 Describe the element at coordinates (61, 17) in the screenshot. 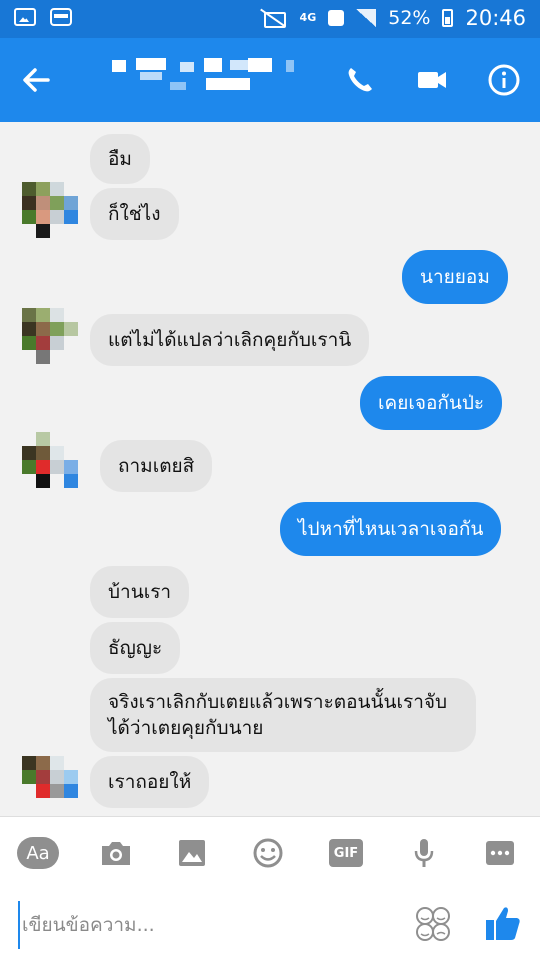

I see `card-notification-icon` at that location.